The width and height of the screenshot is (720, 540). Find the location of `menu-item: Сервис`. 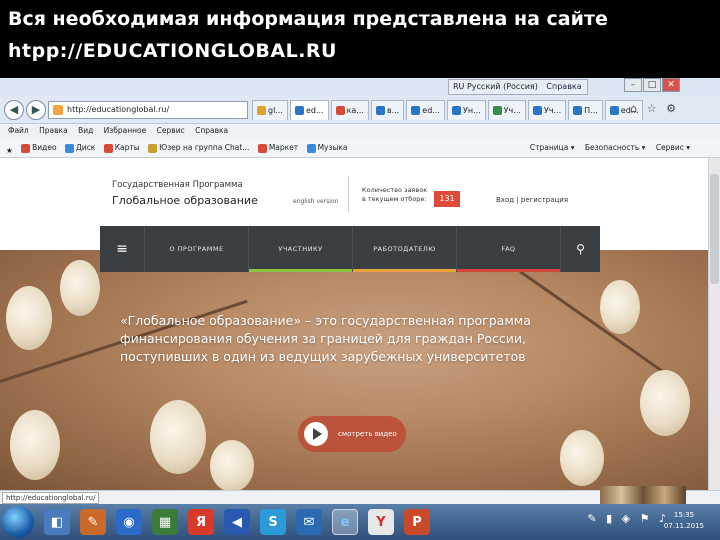

menu-item: Сервис is located at coordinates (171, 130).